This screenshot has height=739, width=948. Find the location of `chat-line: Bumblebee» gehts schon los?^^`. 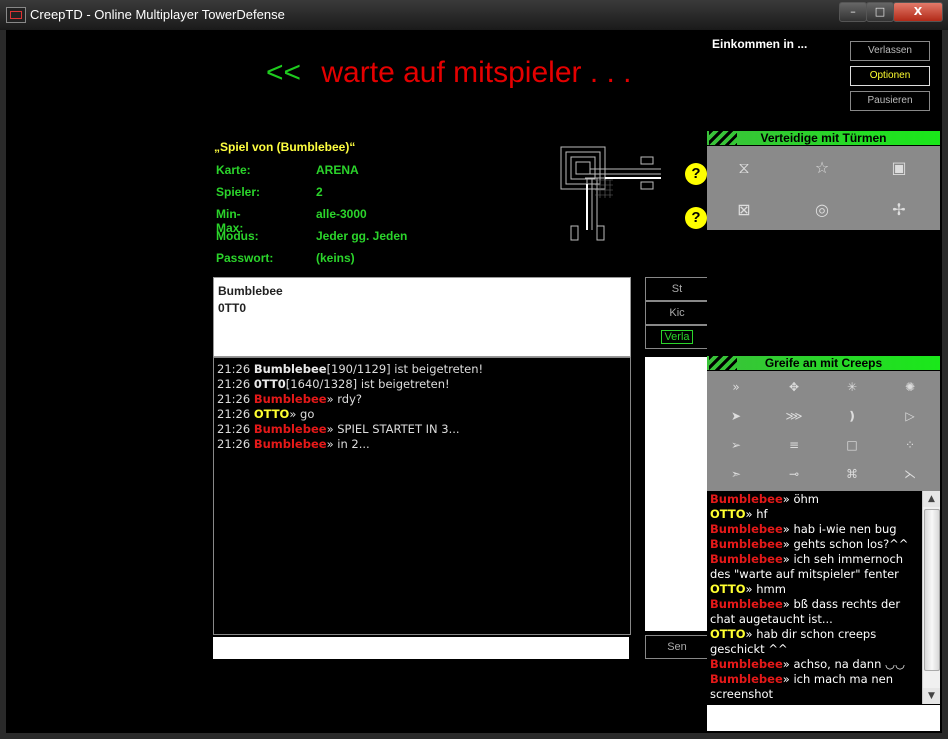

chat-line: Bumblebee» gehts schon los?^^ is located at coordinates (809, 544).